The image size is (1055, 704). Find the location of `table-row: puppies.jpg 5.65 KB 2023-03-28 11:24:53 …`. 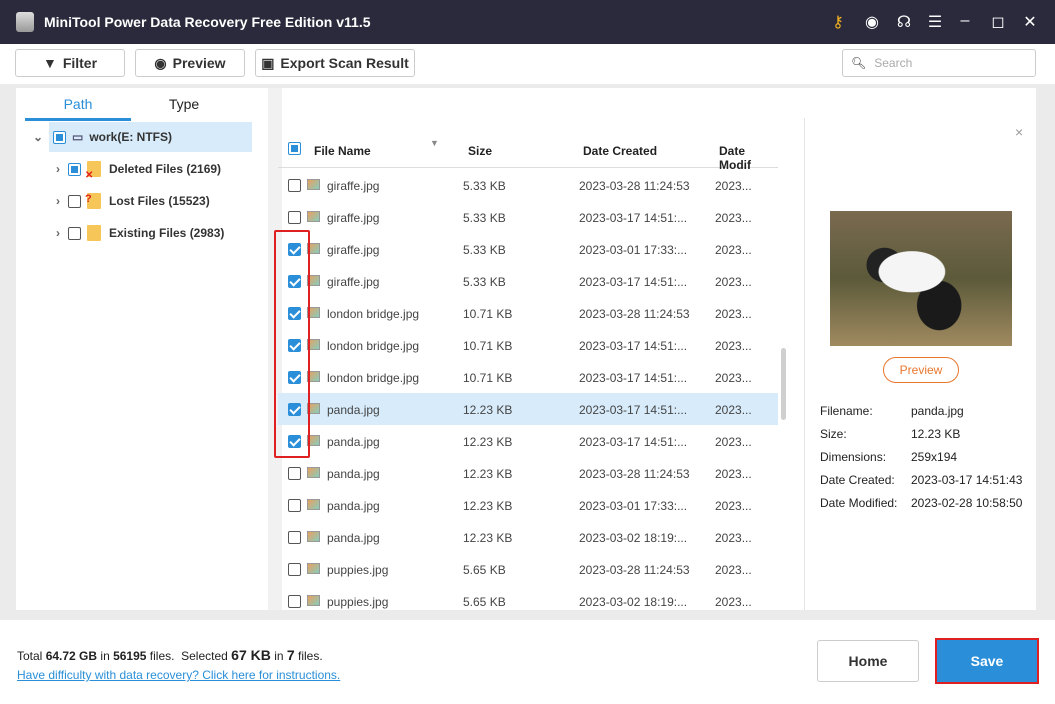

table-row: puppies.jpg 5.65 KB 2023-03-28 11:24:53 … is located at coordinates (528, 569).